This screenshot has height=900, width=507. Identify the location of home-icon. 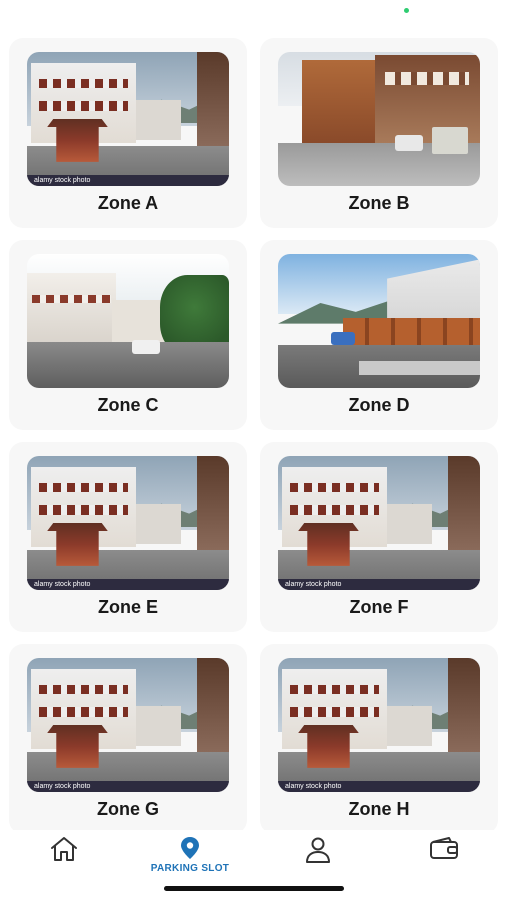
(64, 849).